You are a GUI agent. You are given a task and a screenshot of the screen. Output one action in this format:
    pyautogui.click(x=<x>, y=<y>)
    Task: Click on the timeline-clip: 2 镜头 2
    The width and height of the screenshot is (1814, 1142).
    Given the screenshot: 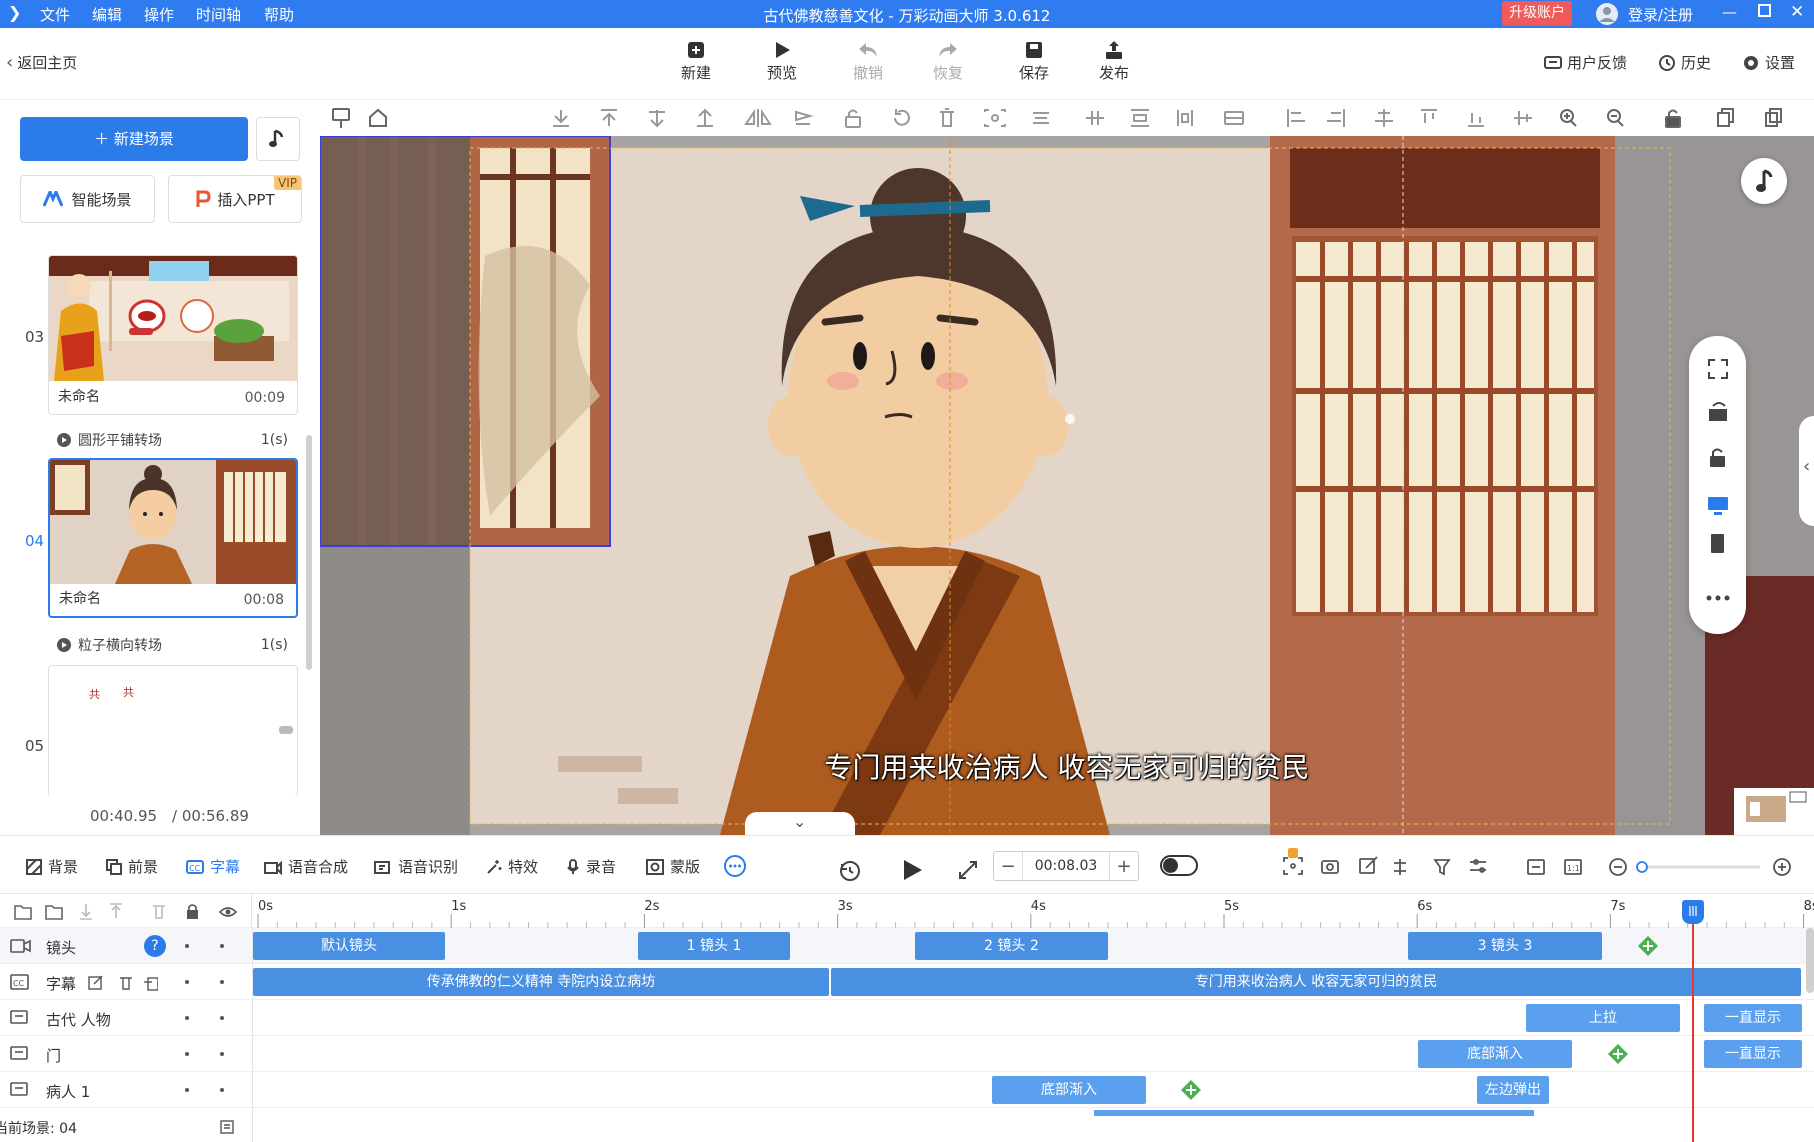 What is the action you would take?
    pyautogui.click(x=1011, y=946)
    